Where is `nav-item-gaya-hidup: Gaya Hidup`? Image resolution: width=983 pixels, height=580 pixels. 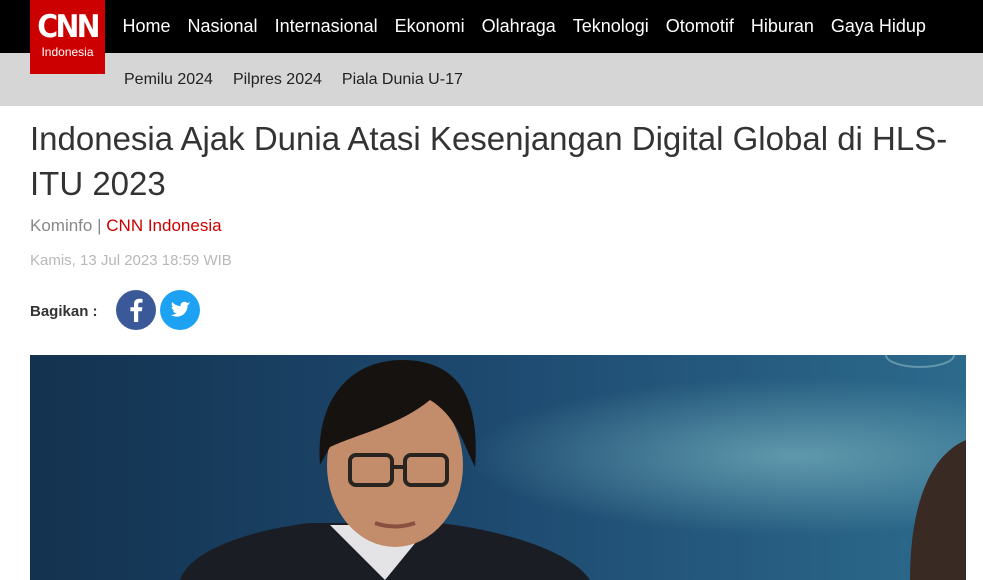 nav-item-gaya-hidup: Gaya Hidup is located at coordinates (878, 26).